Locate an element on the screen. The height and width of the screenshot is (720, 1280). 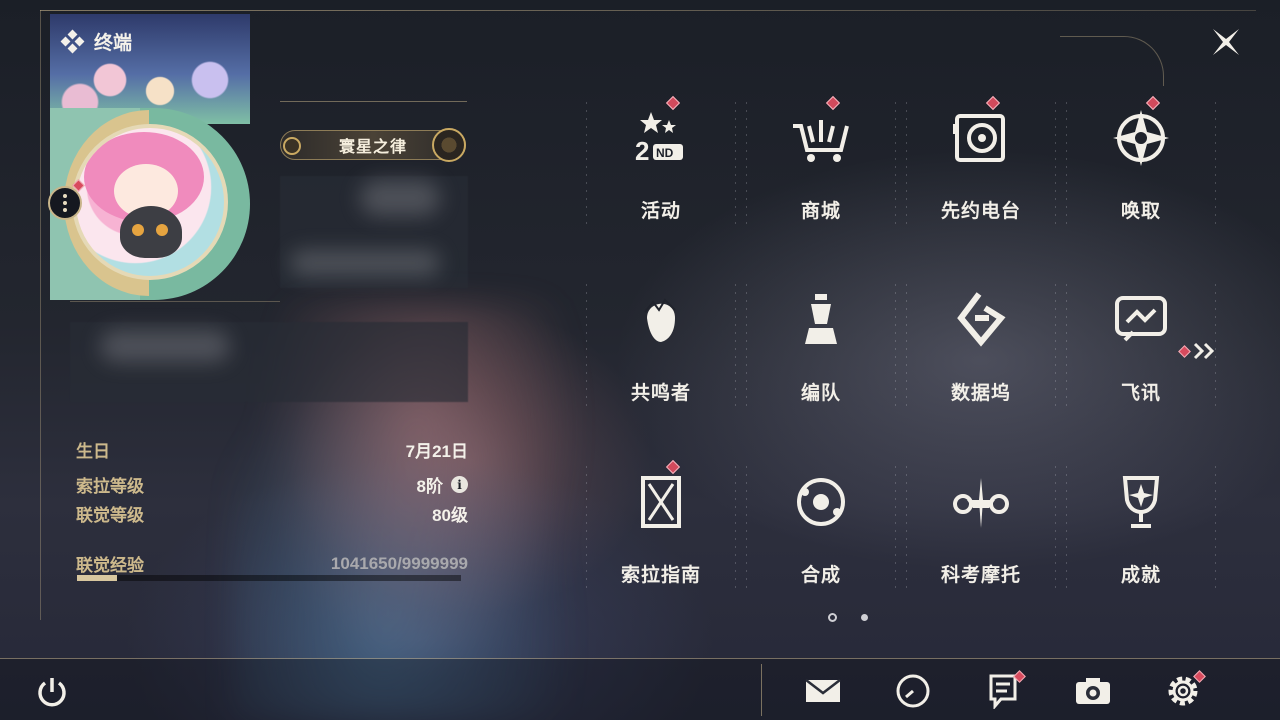
menu-tile-label: 数据坞 is located at coordinates (980, 393).